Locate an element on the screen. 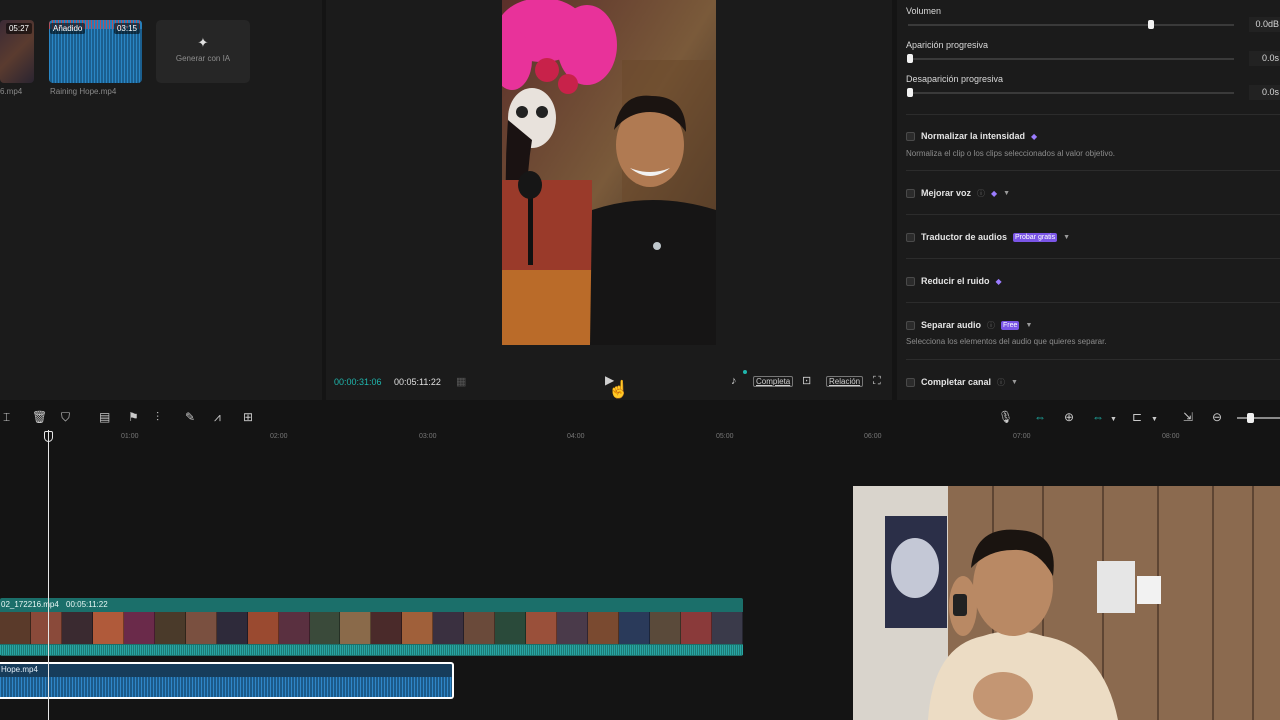  ruler-tick: 08:00 is located at coordinates (1171, 436).